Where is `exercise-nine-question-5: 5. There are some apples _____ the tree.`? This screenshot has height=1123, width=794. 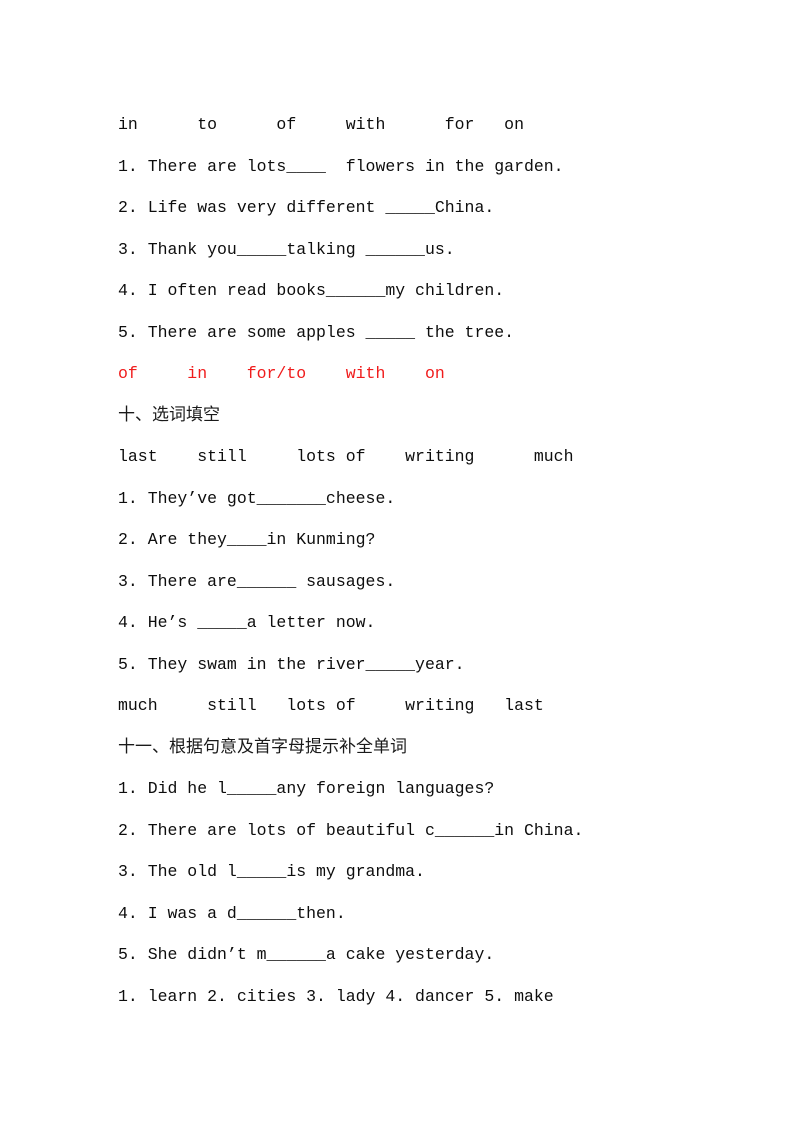 exercise-nine-question-5: 5. There are some apples _____ the tree. is located at coordinates (316, 332).